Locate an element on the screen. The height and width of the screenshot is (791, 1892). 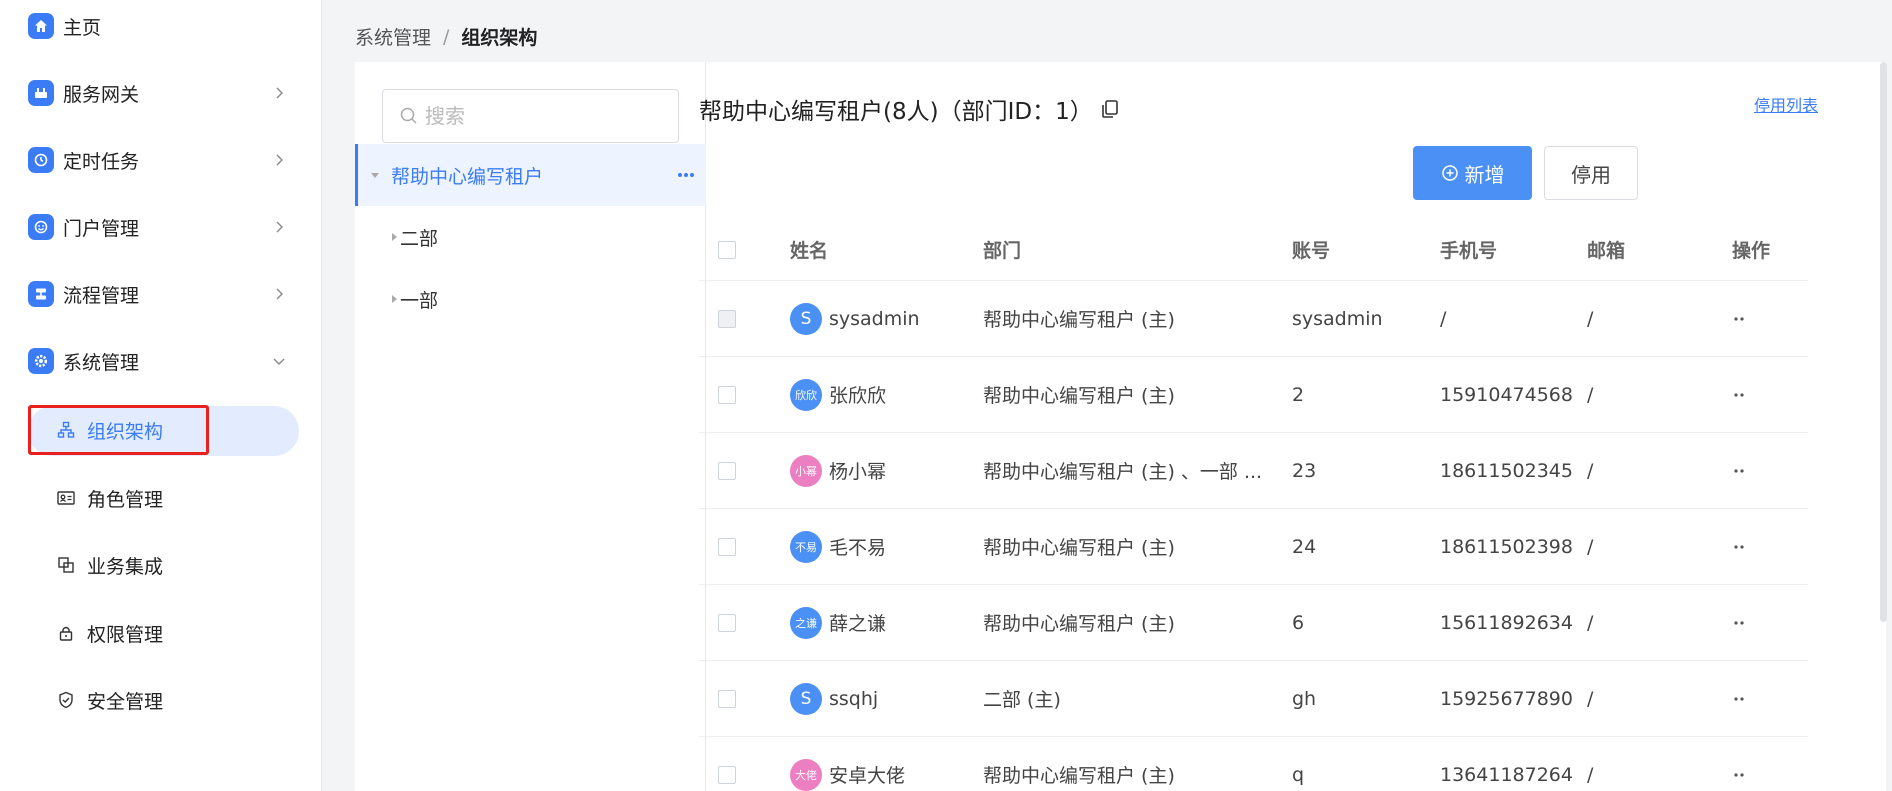
nav-item-flow: 流程管理 is located at coordinates (160, 294).